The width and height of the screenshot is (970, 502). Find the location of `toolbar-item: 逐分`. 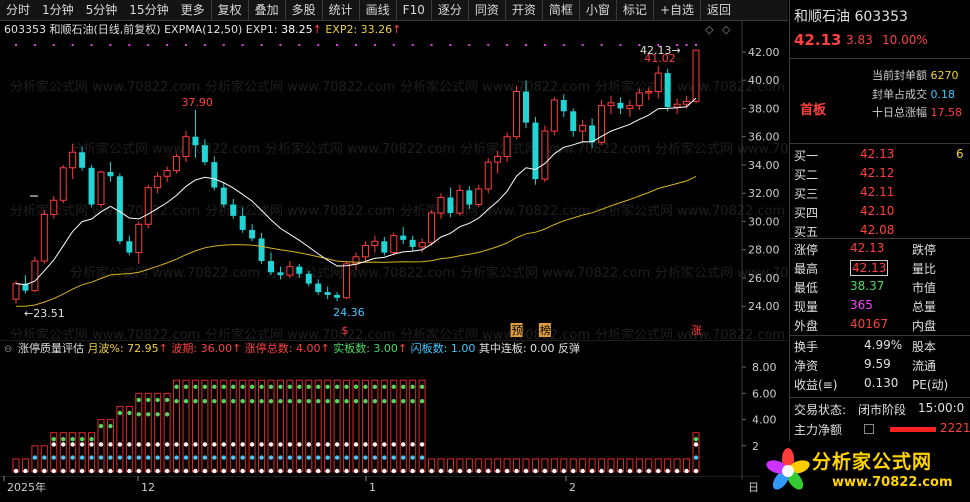

toolbar-item: 逐分 is located at coordinates (449, 10).